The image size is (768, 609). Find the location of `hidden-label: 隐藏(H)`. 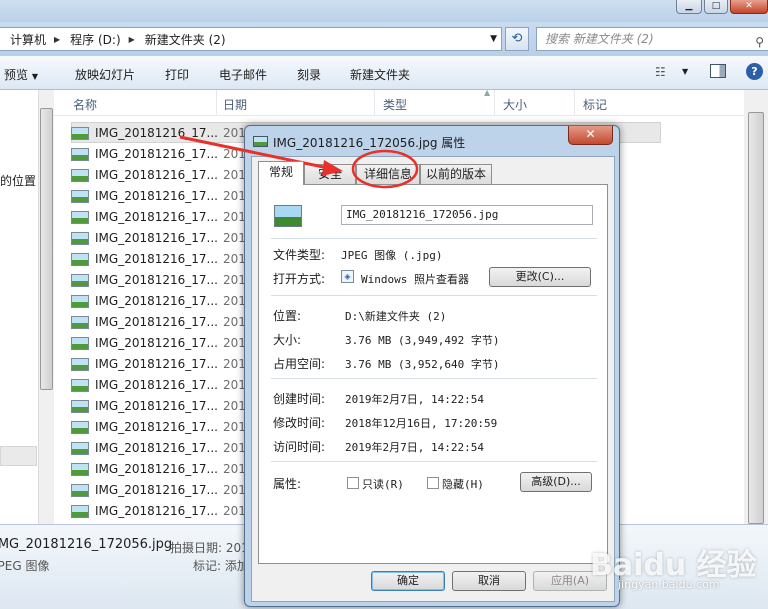

hidden-label: 隐藏(H) is located at coordinates (463, 484).